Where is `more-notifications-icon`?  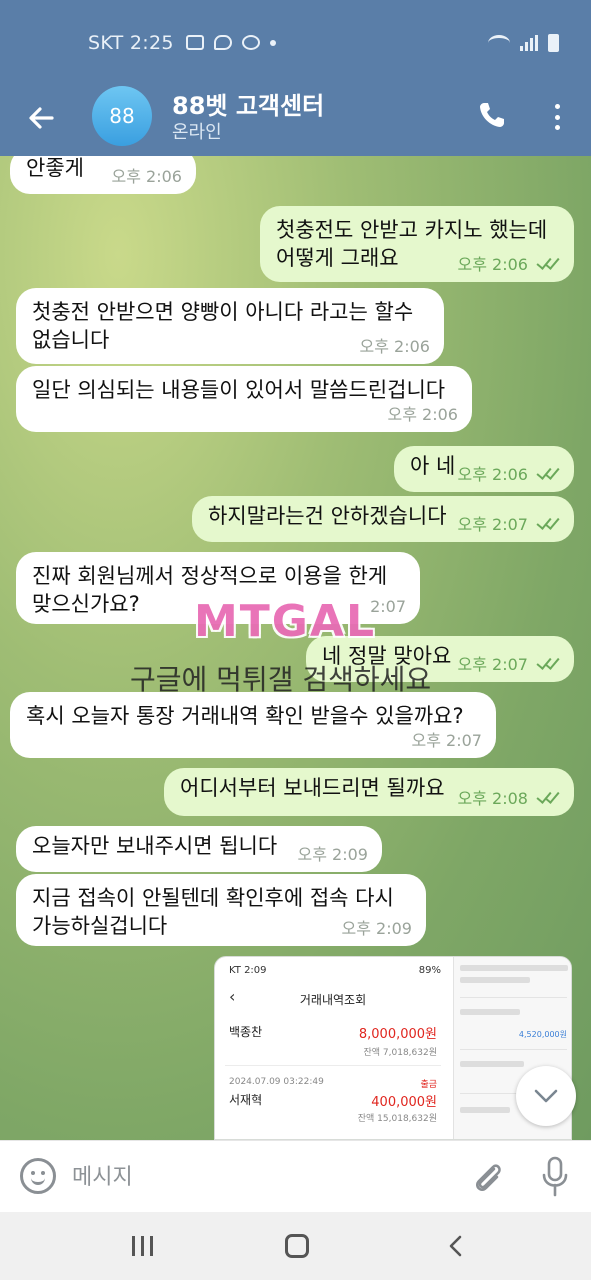 more-notifications-icon is located at coordinates (273, 42).